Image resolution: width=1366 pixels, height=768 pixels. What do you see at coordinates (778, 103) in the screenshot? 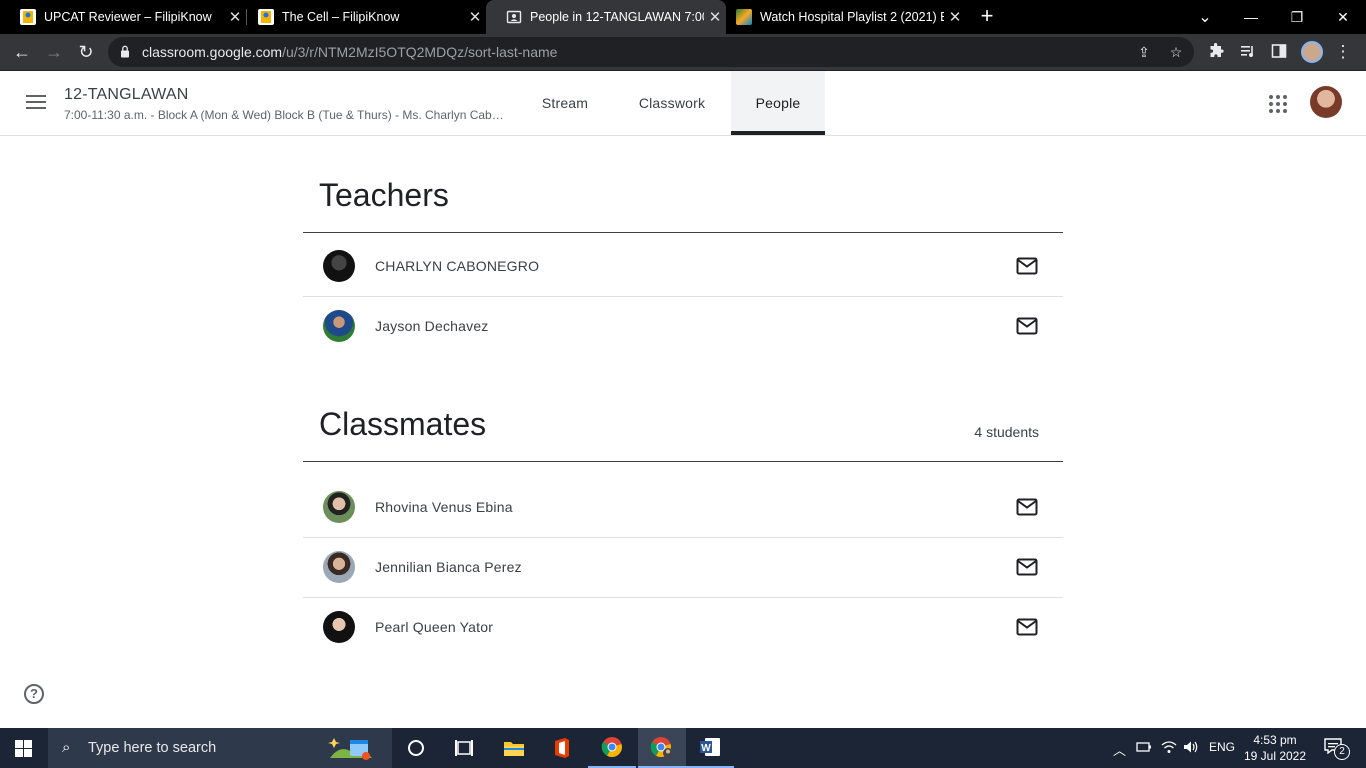
I see `tab-people: People` at bounding box center [778, 103].